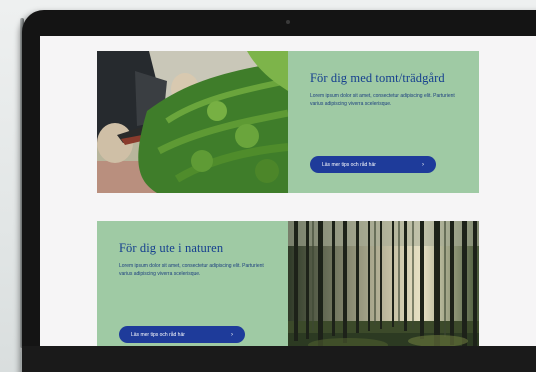 This screenshot has height=372, width=536. What do you see at coordinates (288, 22) in the screenshot?
I see `camera-icon` at bounding box center [288, 22].